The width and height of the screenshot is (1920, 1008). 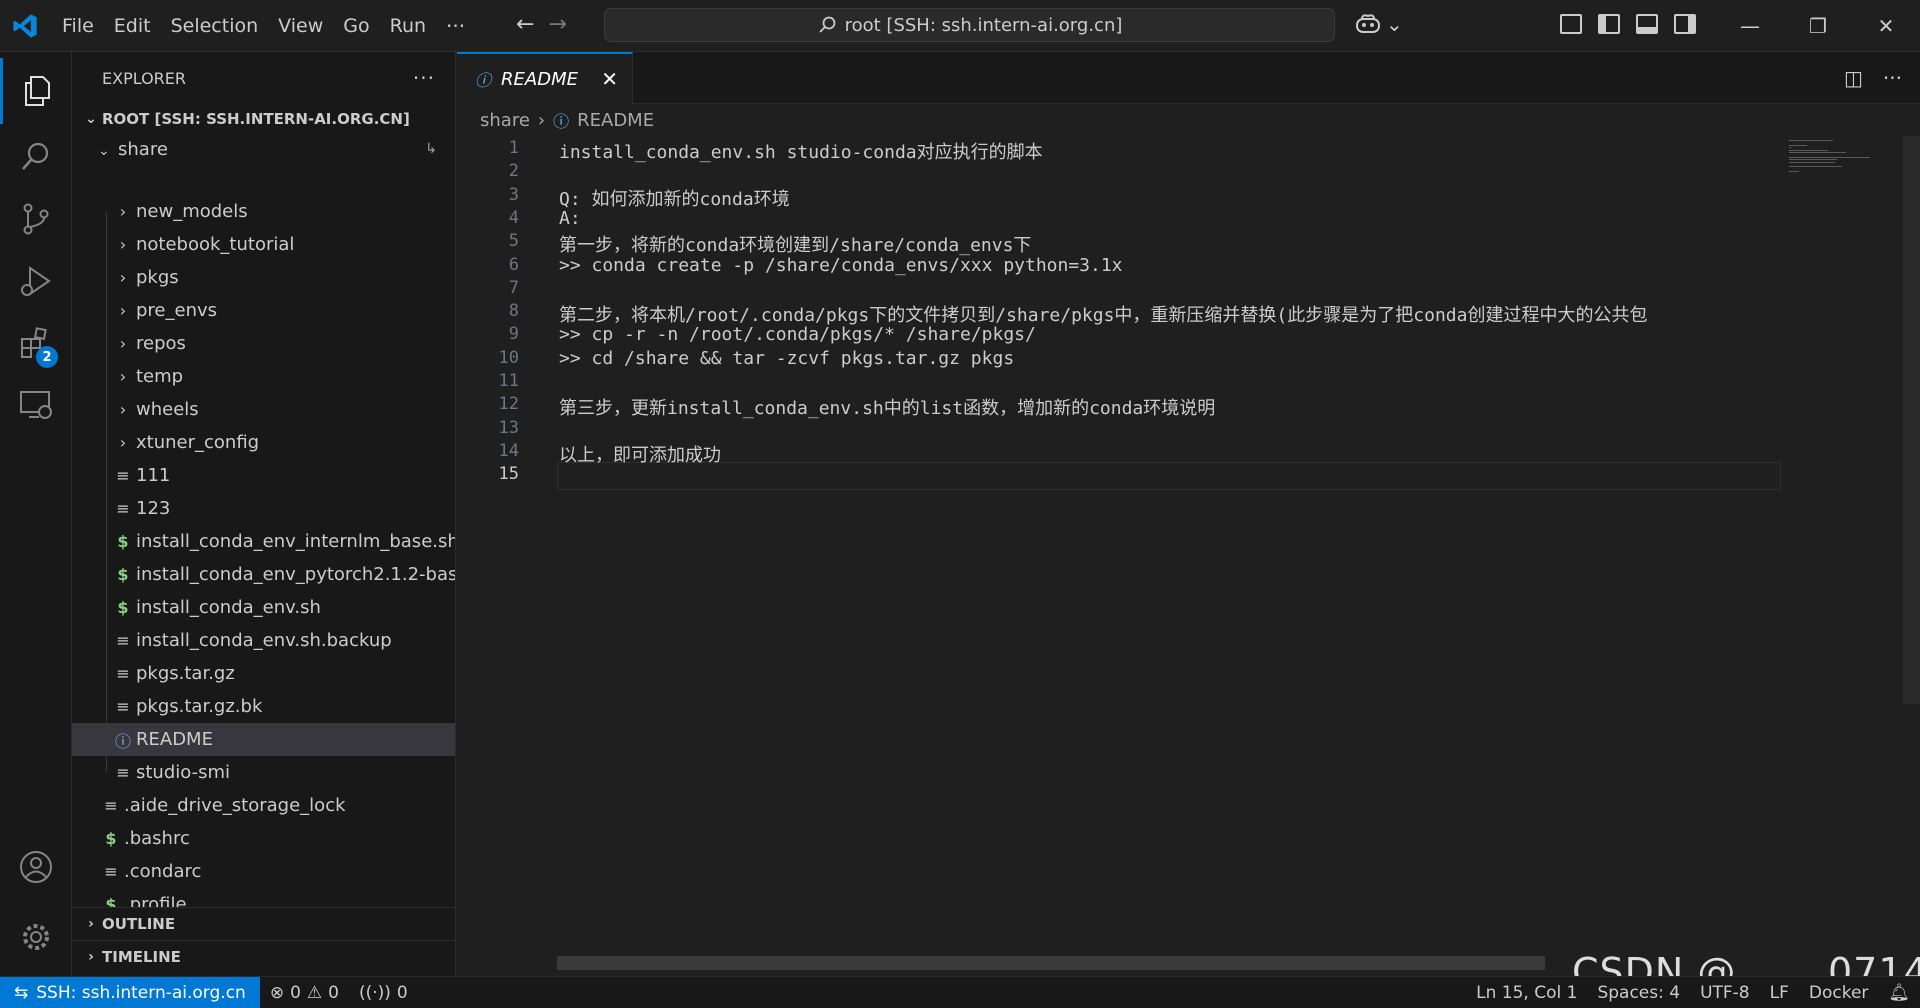 What do you see at coordinates (525, 24) in the screenshot?
I see `back-arrow-icon: ←` at bounding box center [525, 24].